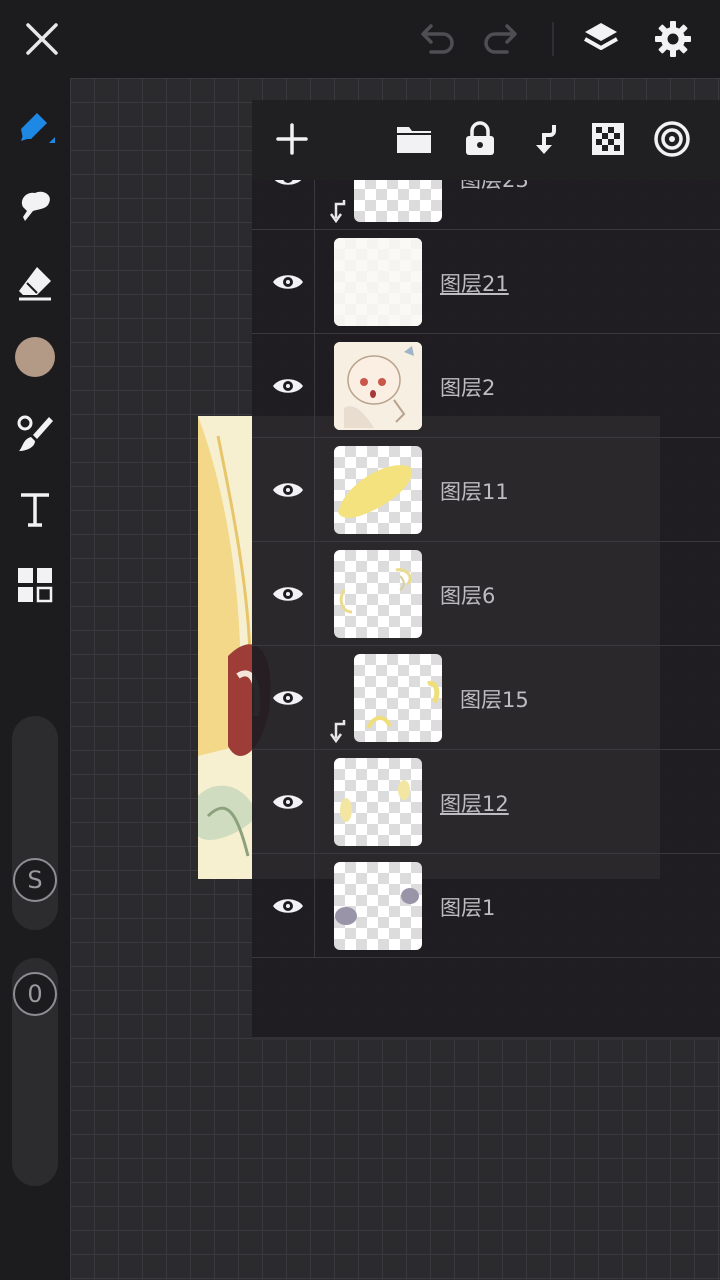 The width and height of the screenshot is (720, 1280). What do you see at coordinates (601, 39) in the screenshot?
I see `layers-icon` at bounding box center [601, 39].